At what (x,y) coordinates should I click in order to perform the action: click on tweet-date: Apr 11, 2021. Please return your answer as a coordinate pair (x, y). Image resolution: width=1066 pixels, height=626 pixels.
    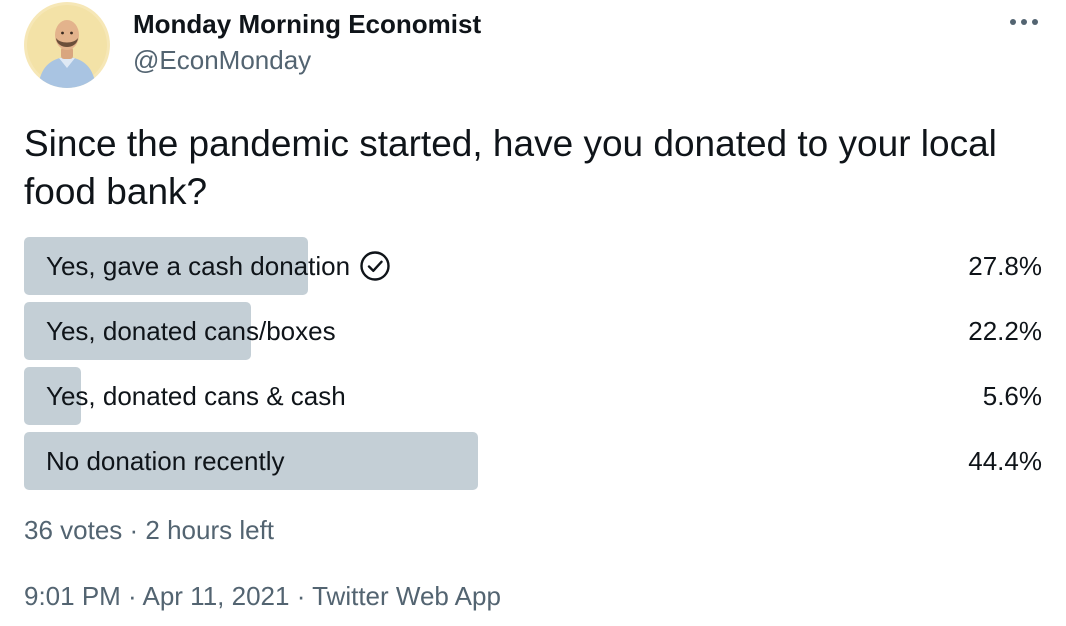
    Looking at the image, I should click on (216, 596).